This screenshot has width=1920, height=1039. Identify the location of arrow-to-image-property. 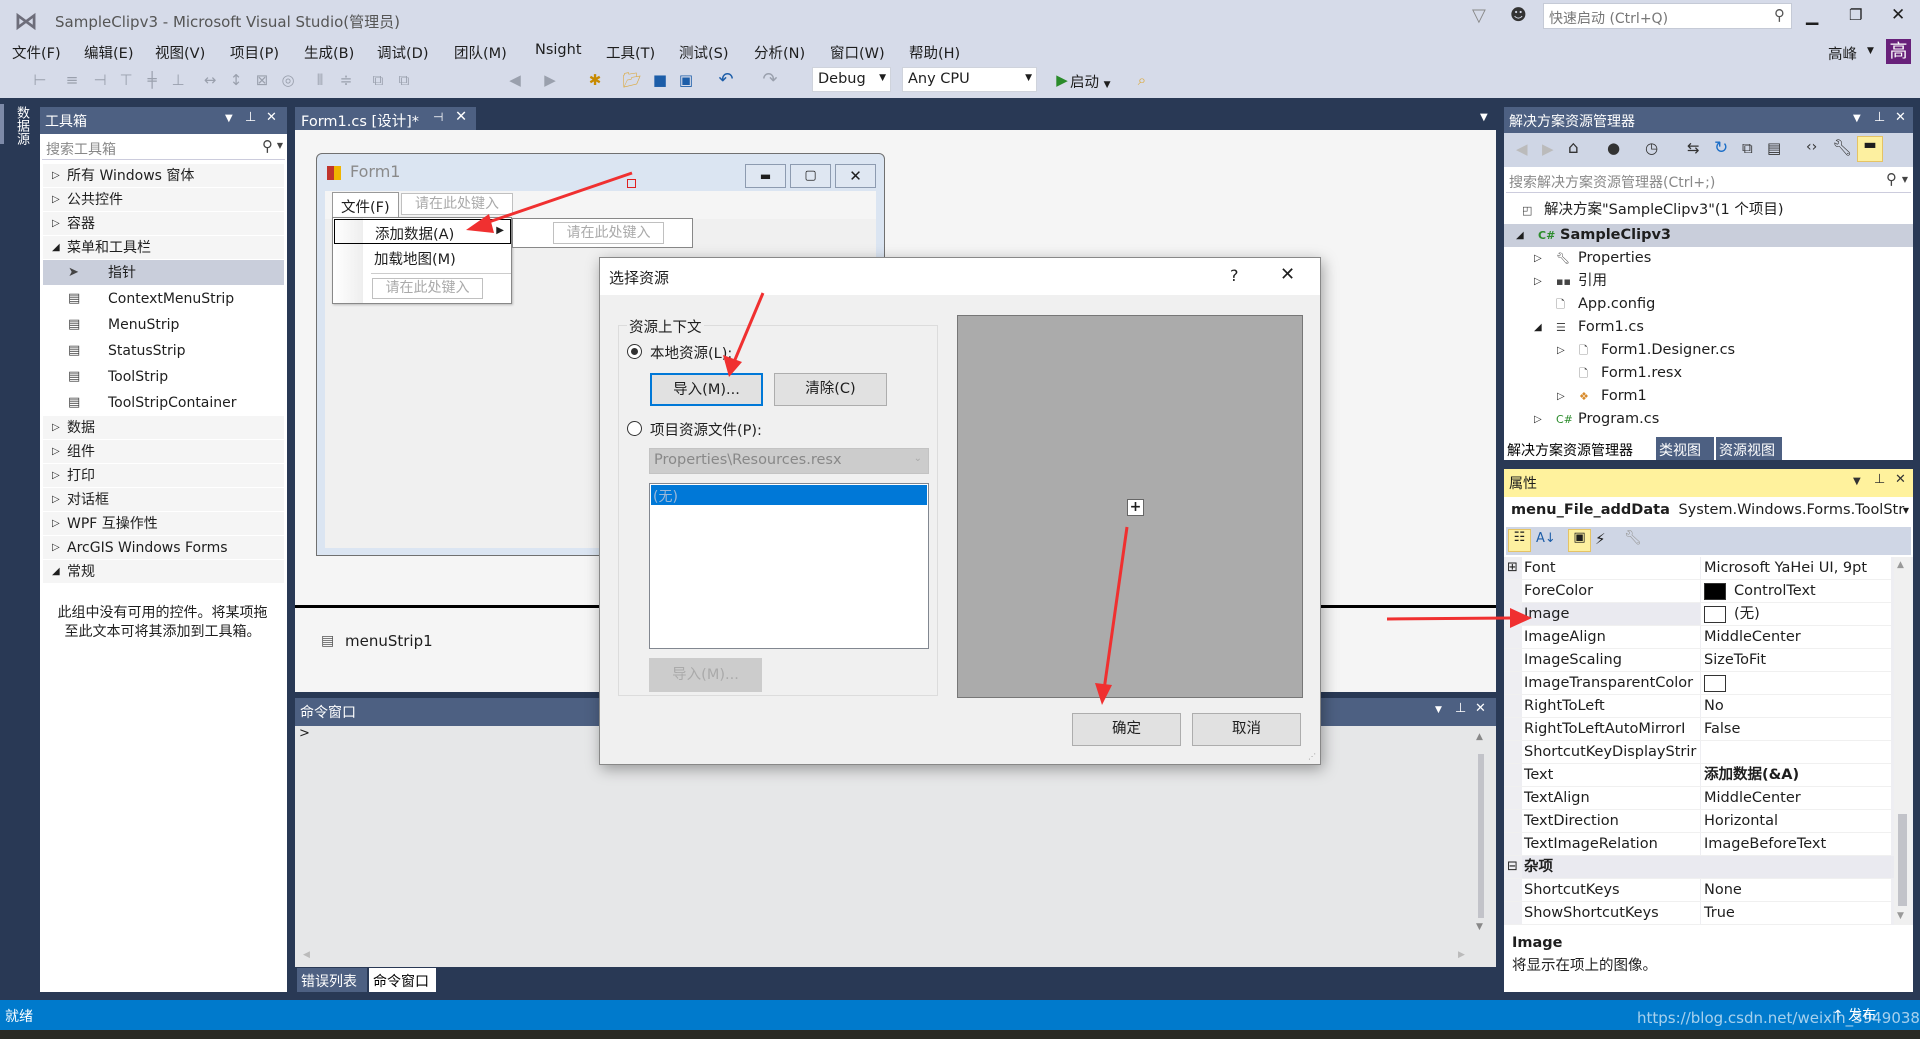
(1459, 618).